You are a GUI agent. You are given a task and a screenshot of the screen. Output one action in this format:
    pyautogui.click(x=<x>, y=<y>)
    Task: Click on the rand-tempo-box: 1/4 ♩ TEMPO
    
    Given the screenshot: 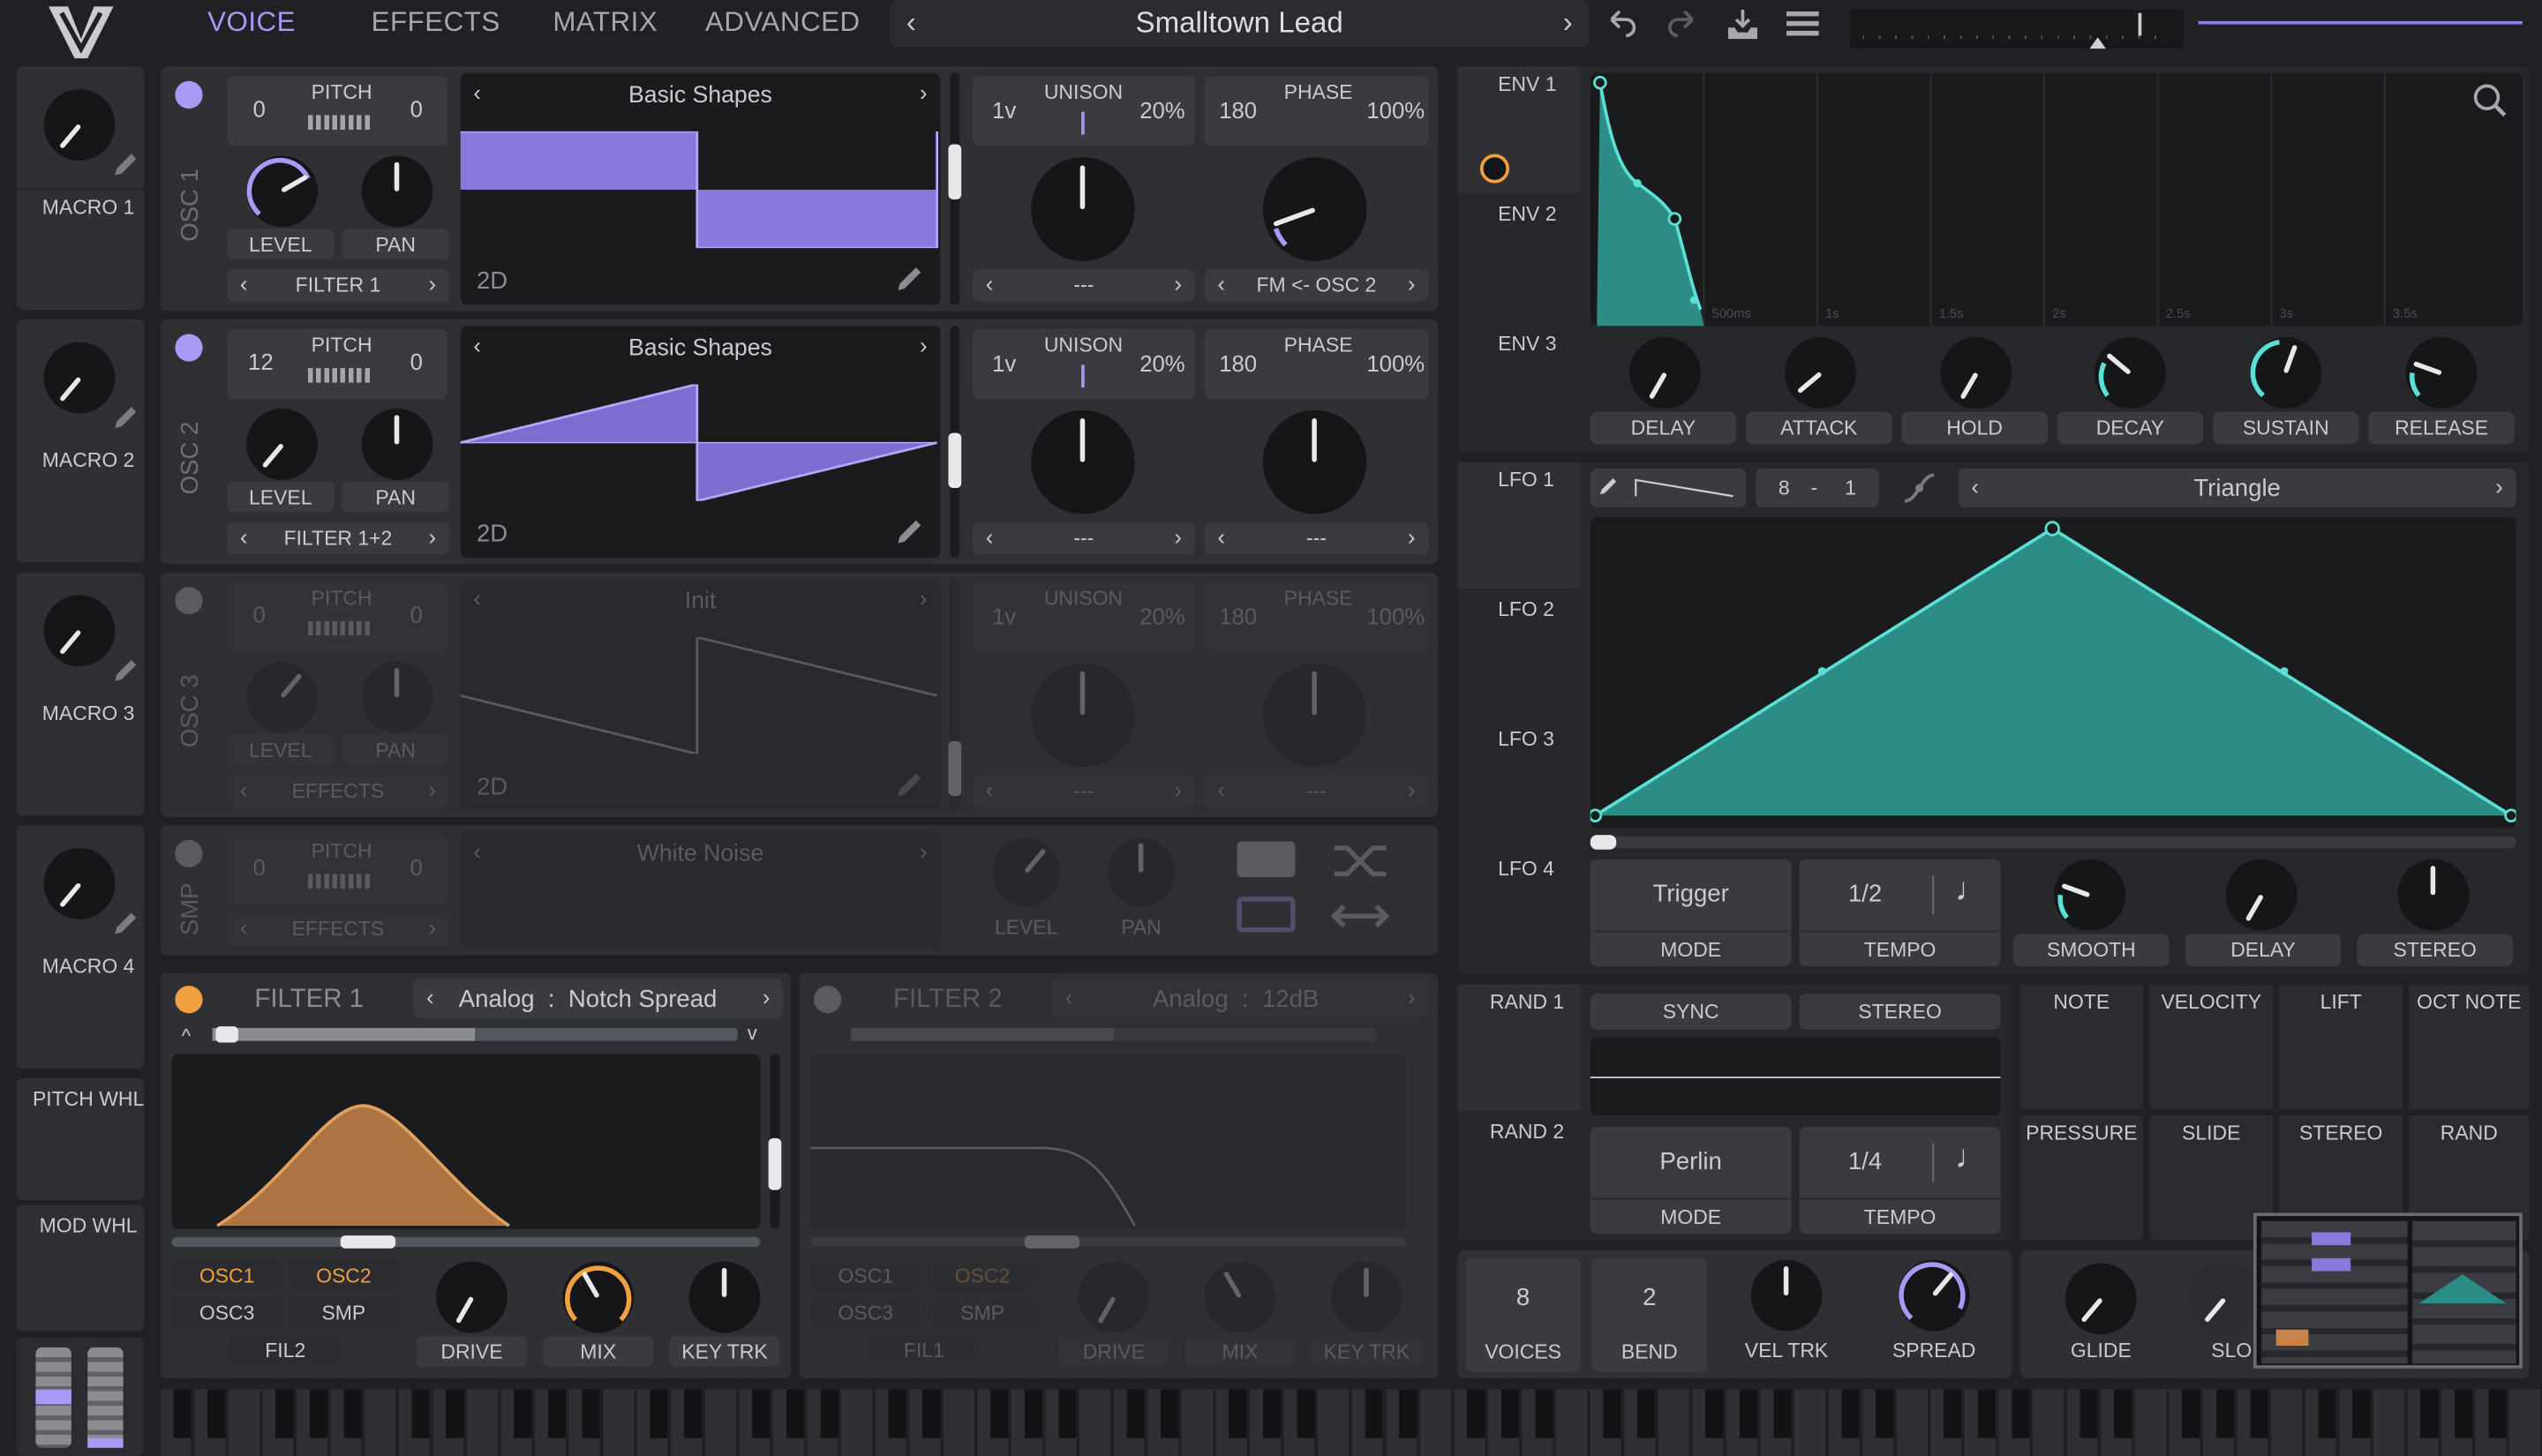 What is the action you would take?
    pyautogui.click(x=1900, y=1180)
    